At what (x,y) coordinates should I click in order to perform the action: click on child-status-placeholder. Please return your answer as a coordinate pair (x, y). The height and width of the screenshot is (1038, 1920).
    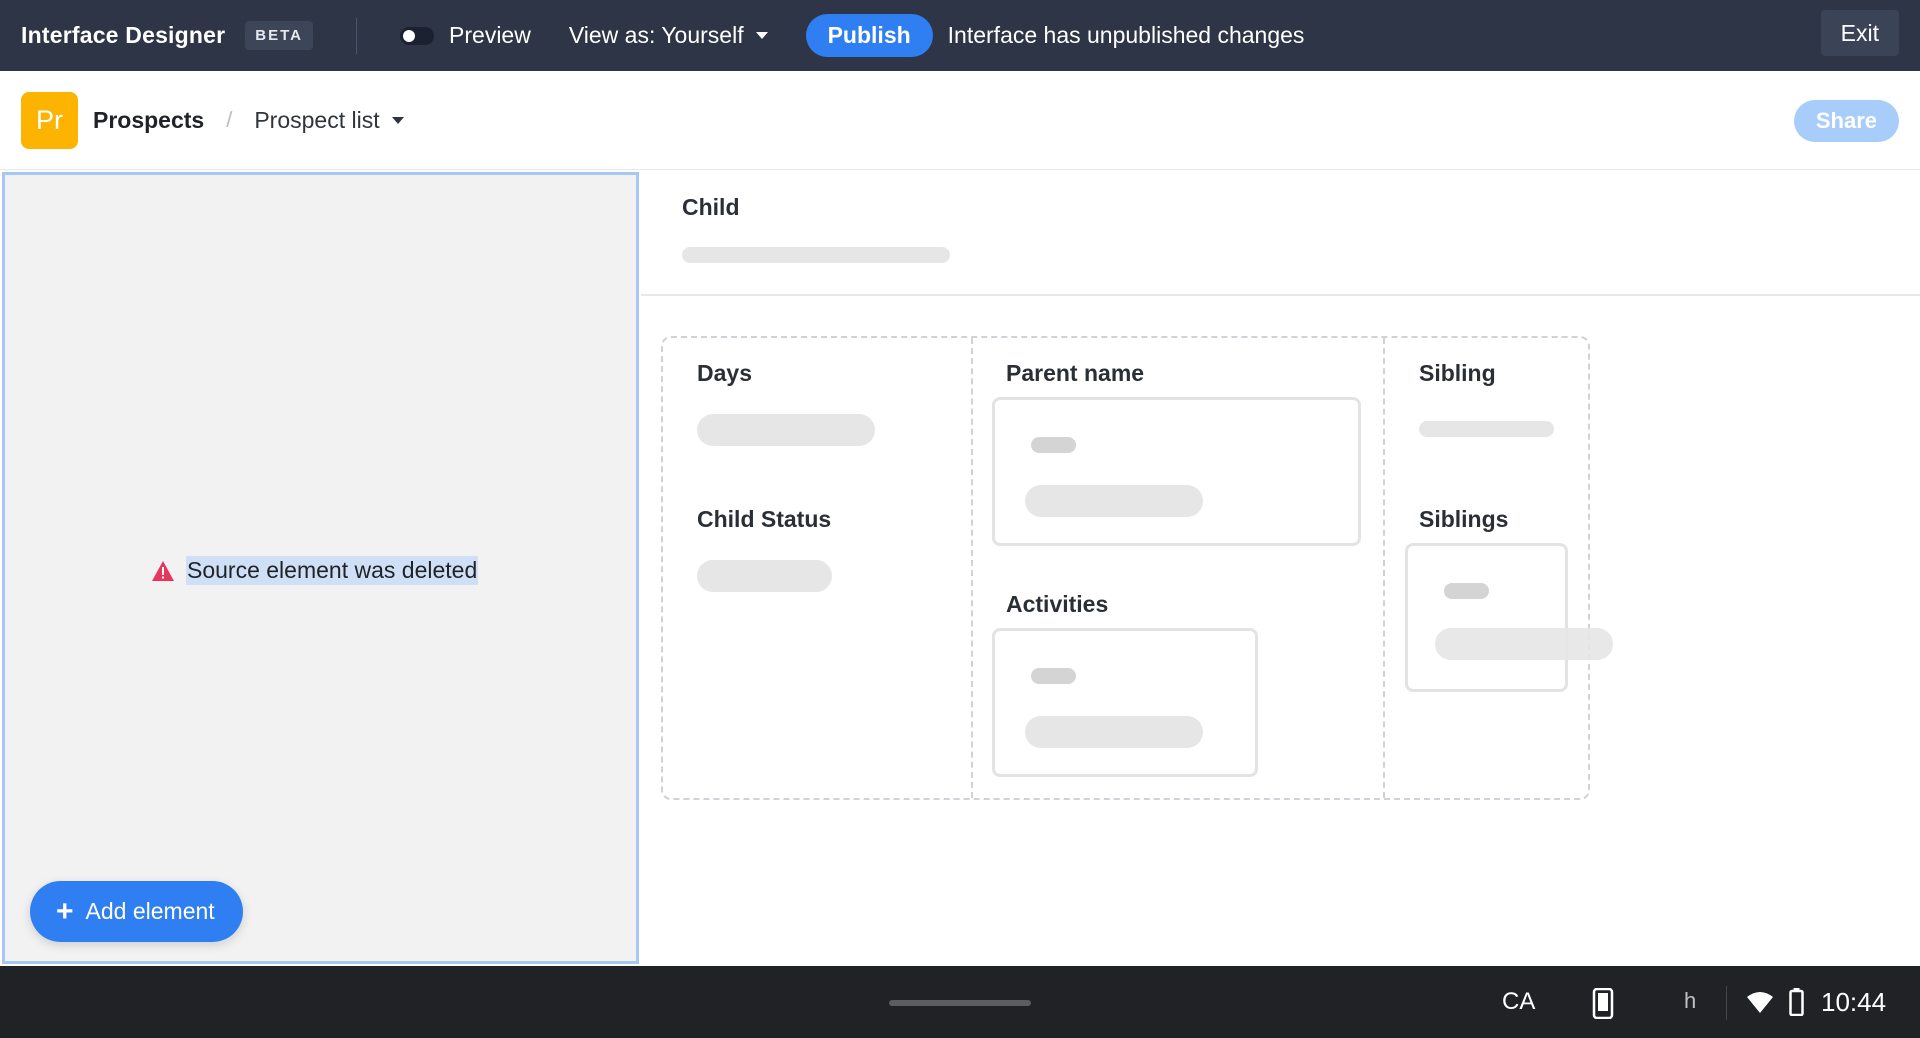
    Looking at the image, I should click on (764, 576).